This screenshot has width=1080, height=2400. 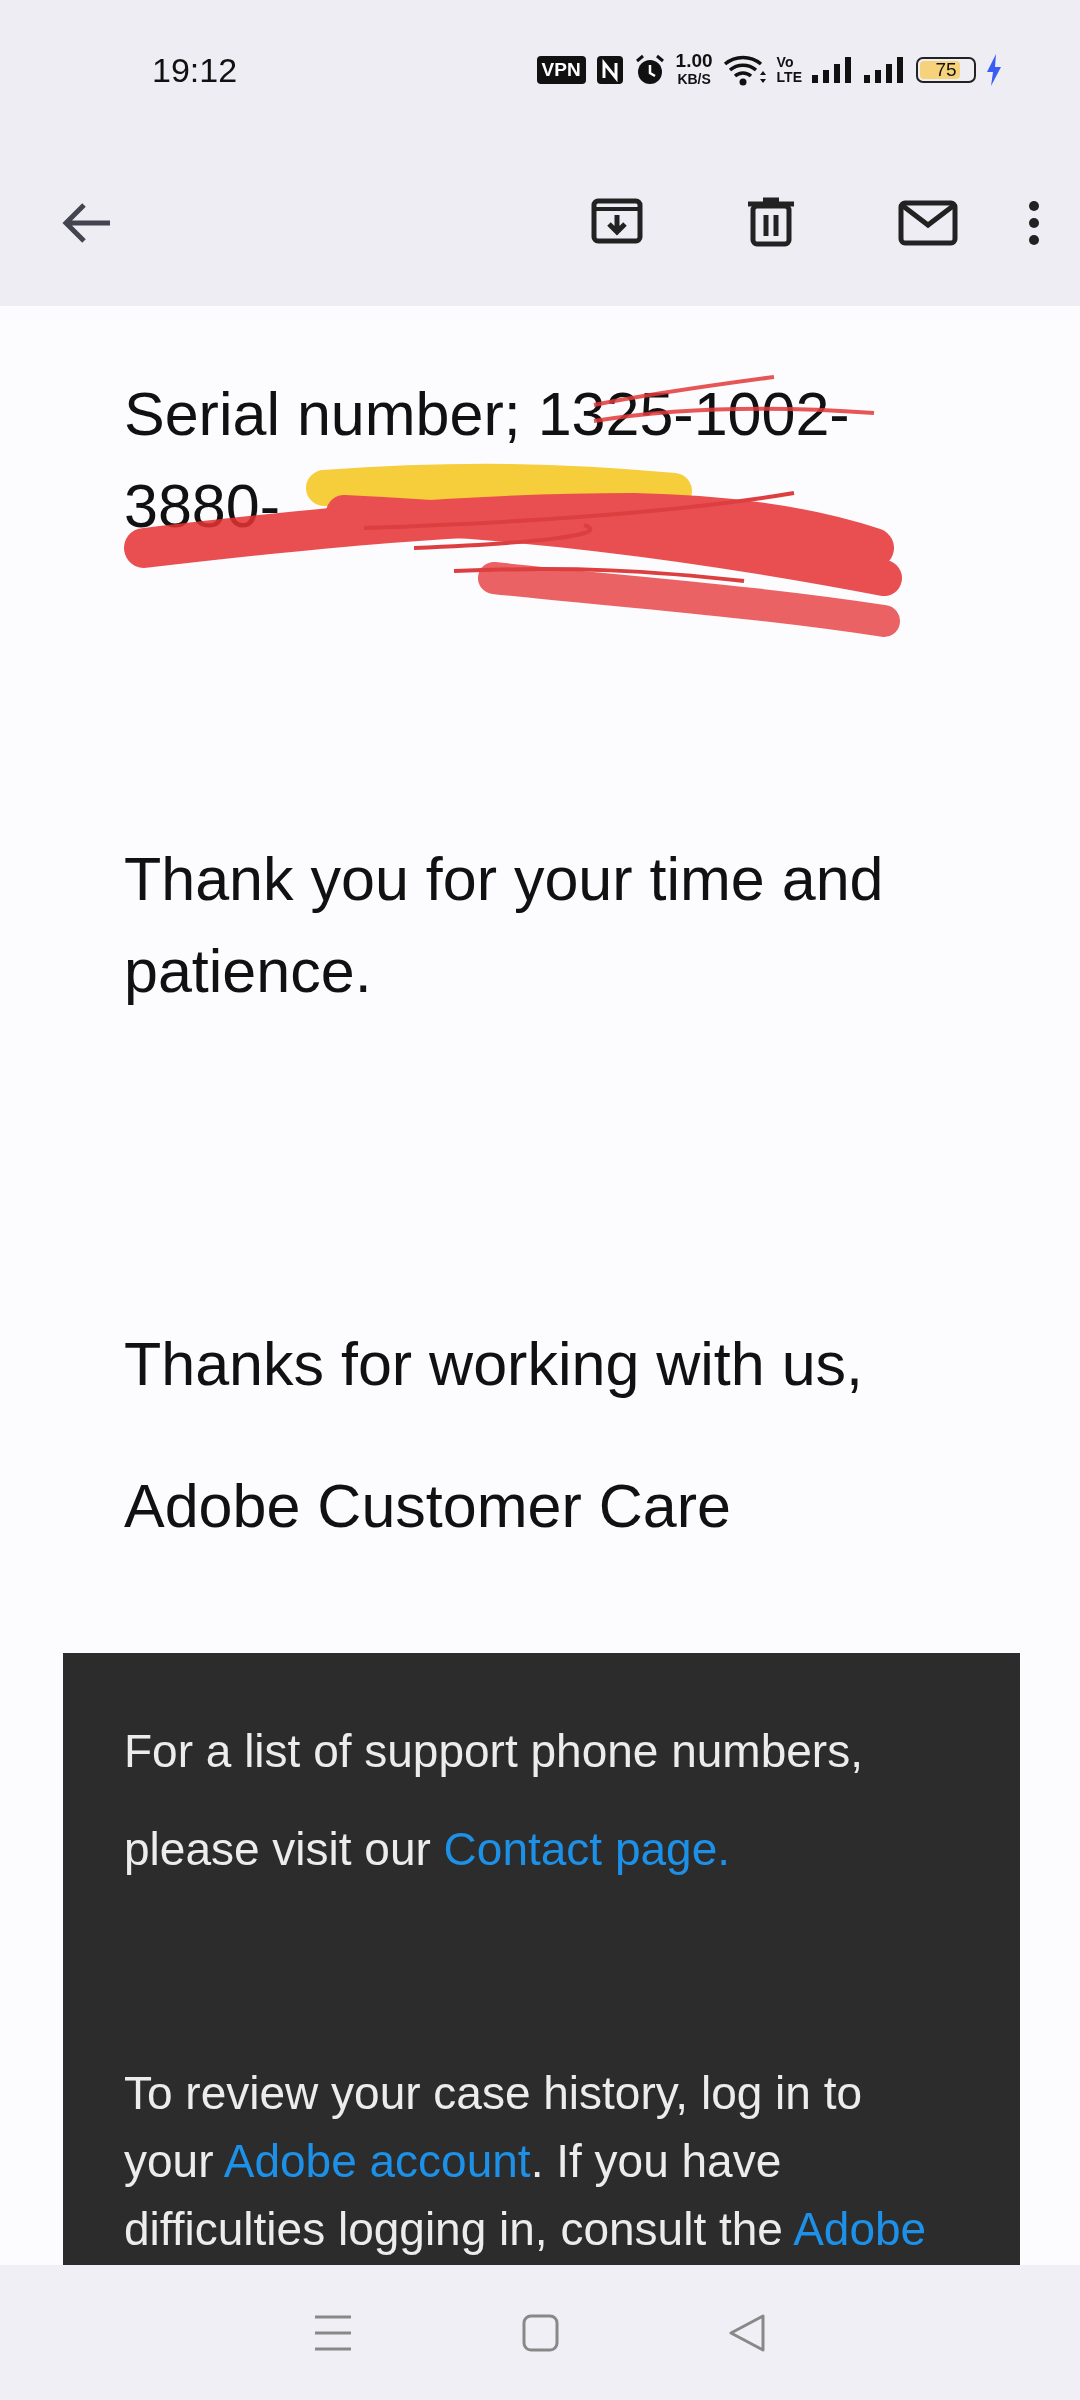 What do you see at coordinates (656, 2161) in the screenshot?
I see `footer-text: . If you have` at bounding box center [656, 2161].